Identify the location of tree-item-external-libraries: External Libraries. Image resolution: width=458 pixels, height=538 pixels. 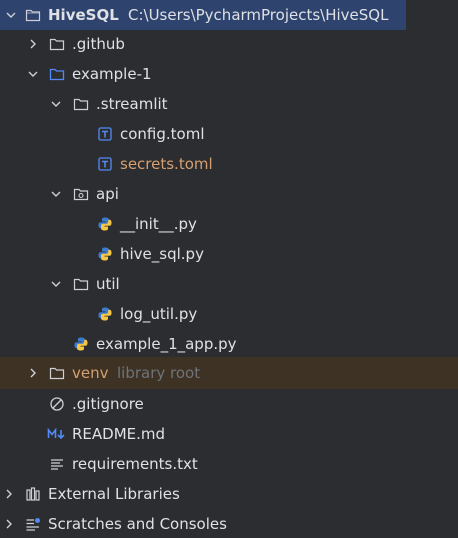
(229, 494).